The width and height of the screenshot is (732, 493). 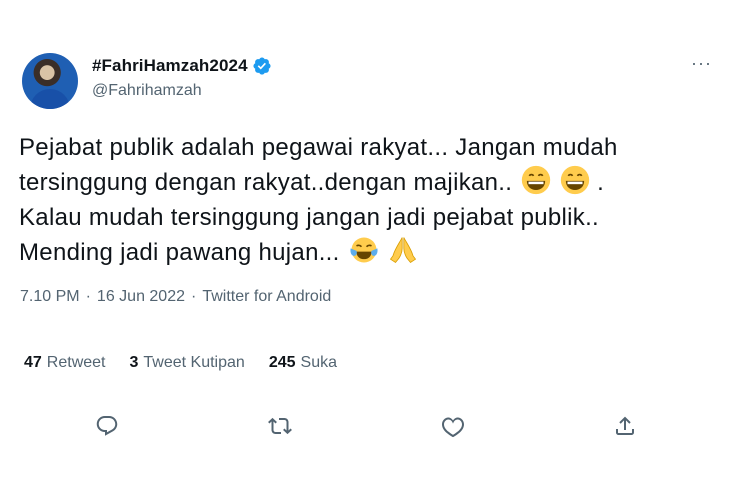 I want to click on like-button, so click(x=453, y=426).